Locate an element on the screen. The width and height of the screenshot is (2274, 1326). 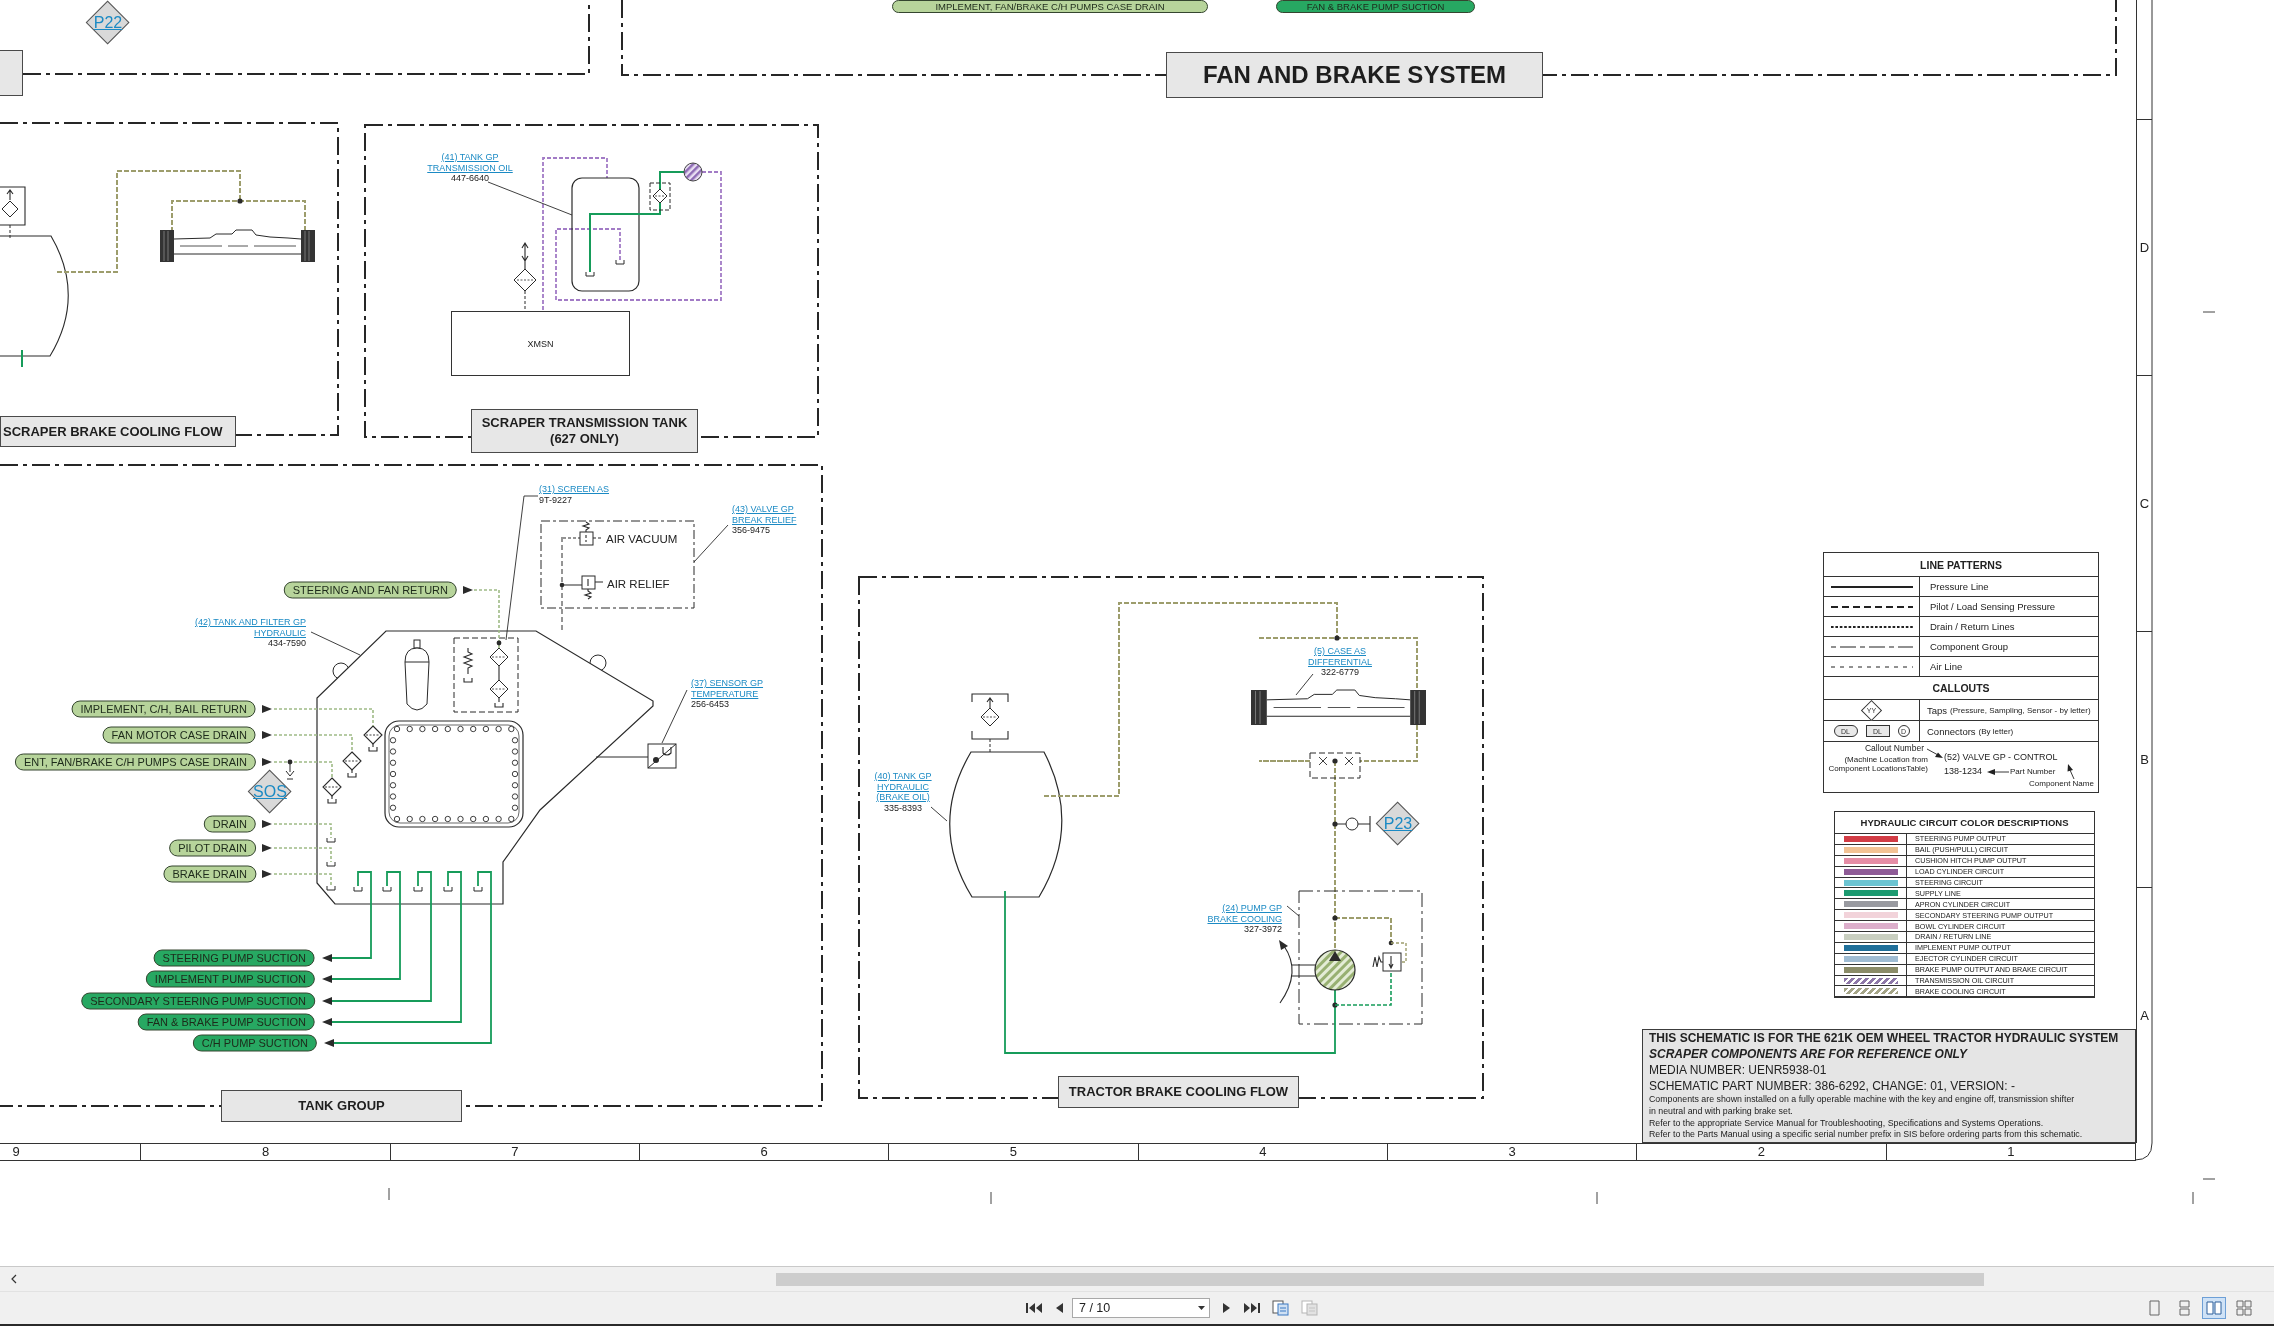
zone-letter: B is located at coordinates (2144, 759).